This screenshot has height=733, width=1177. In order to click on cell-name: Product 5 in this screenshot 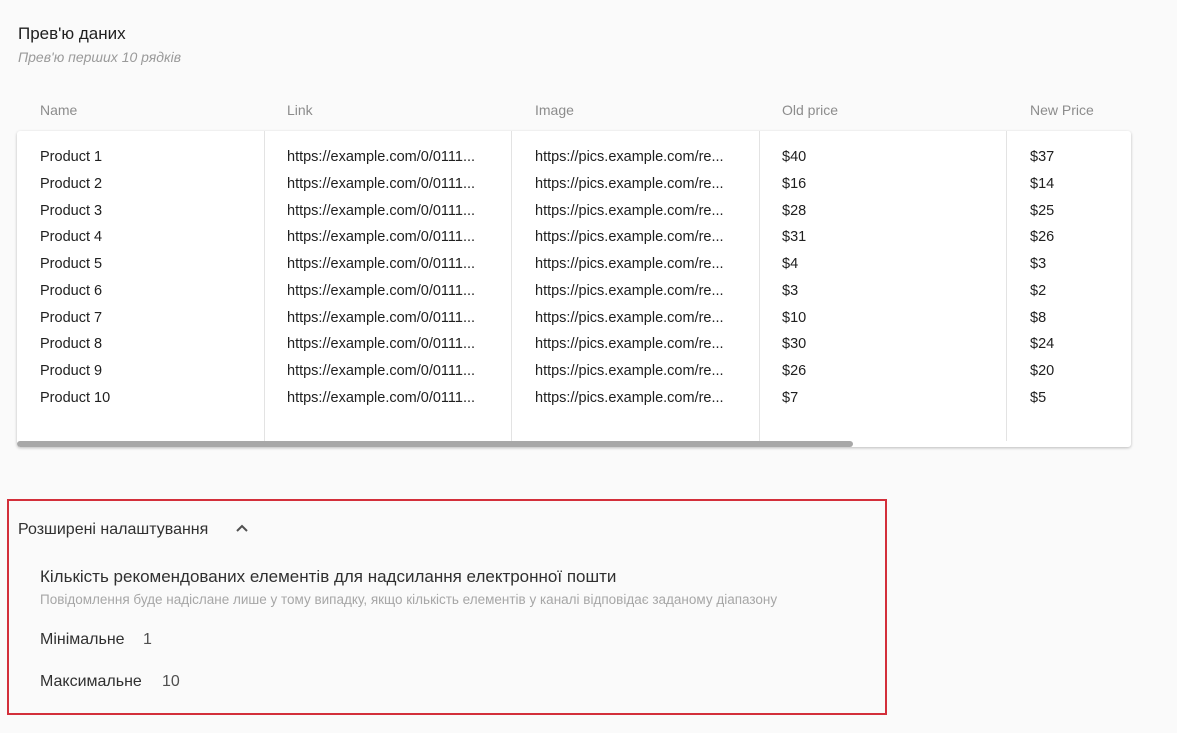, I will do `click(71, 264)`.